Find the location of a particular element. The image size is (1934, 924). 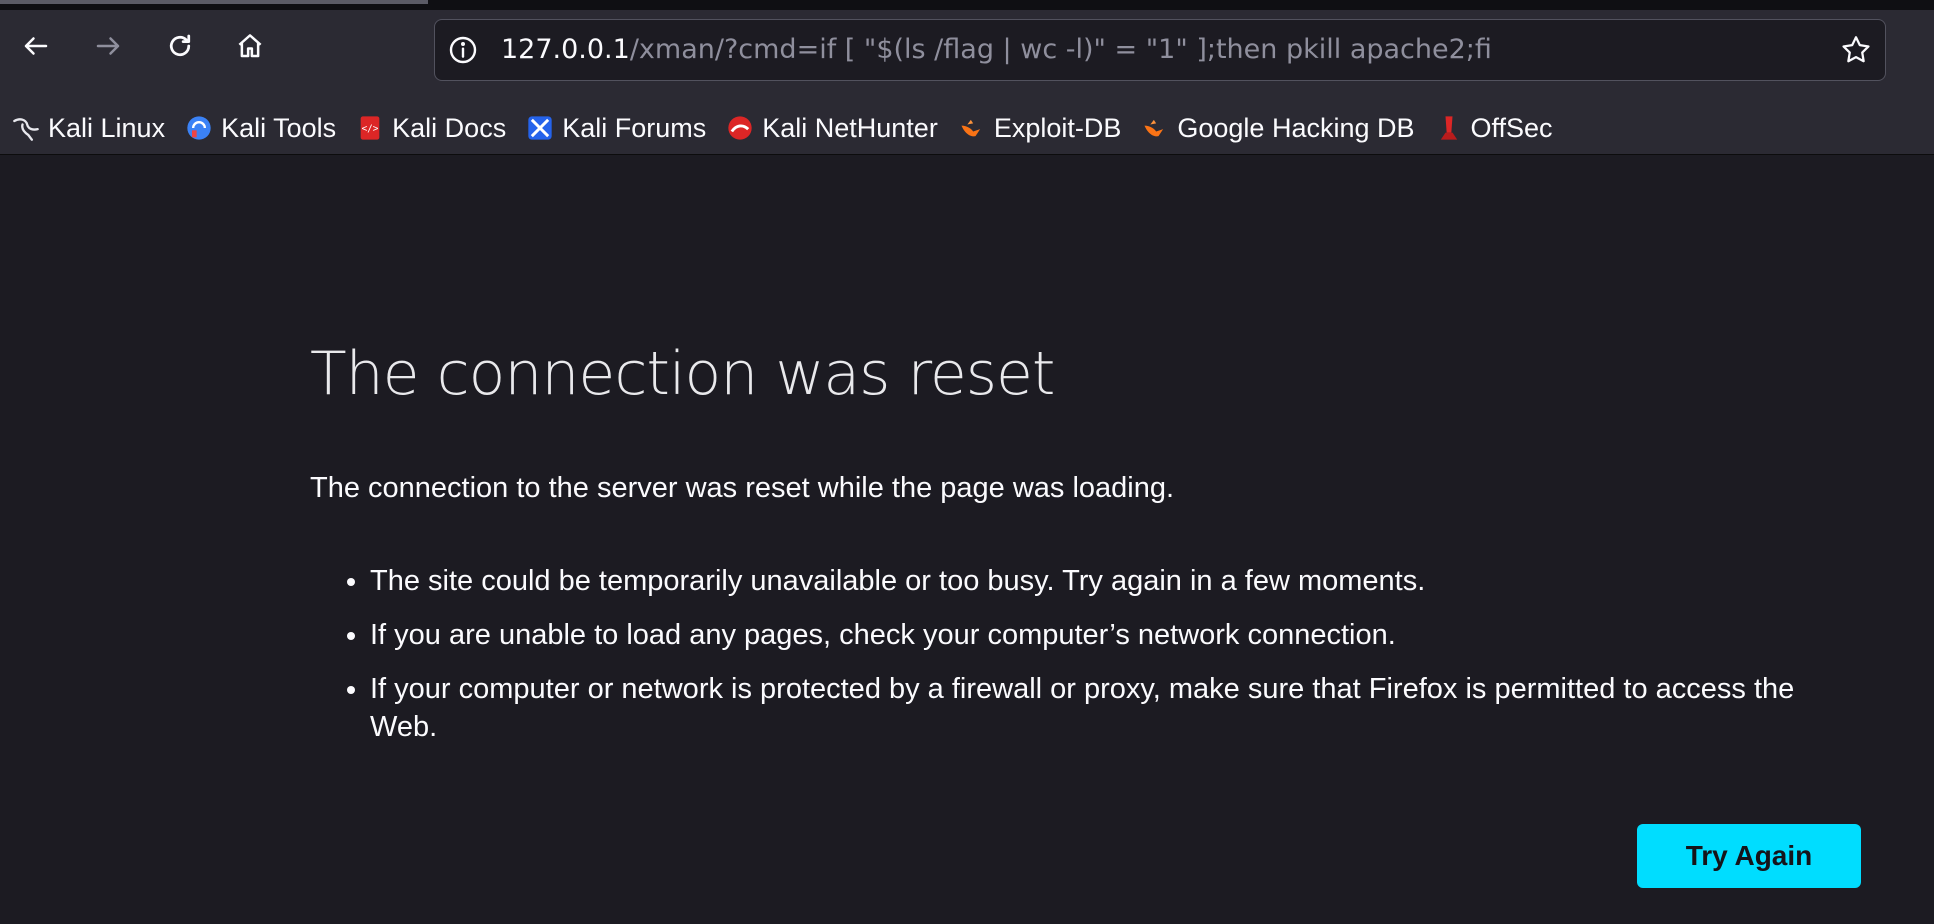

kali-dragon-icon is located at coordinates (26, 129).